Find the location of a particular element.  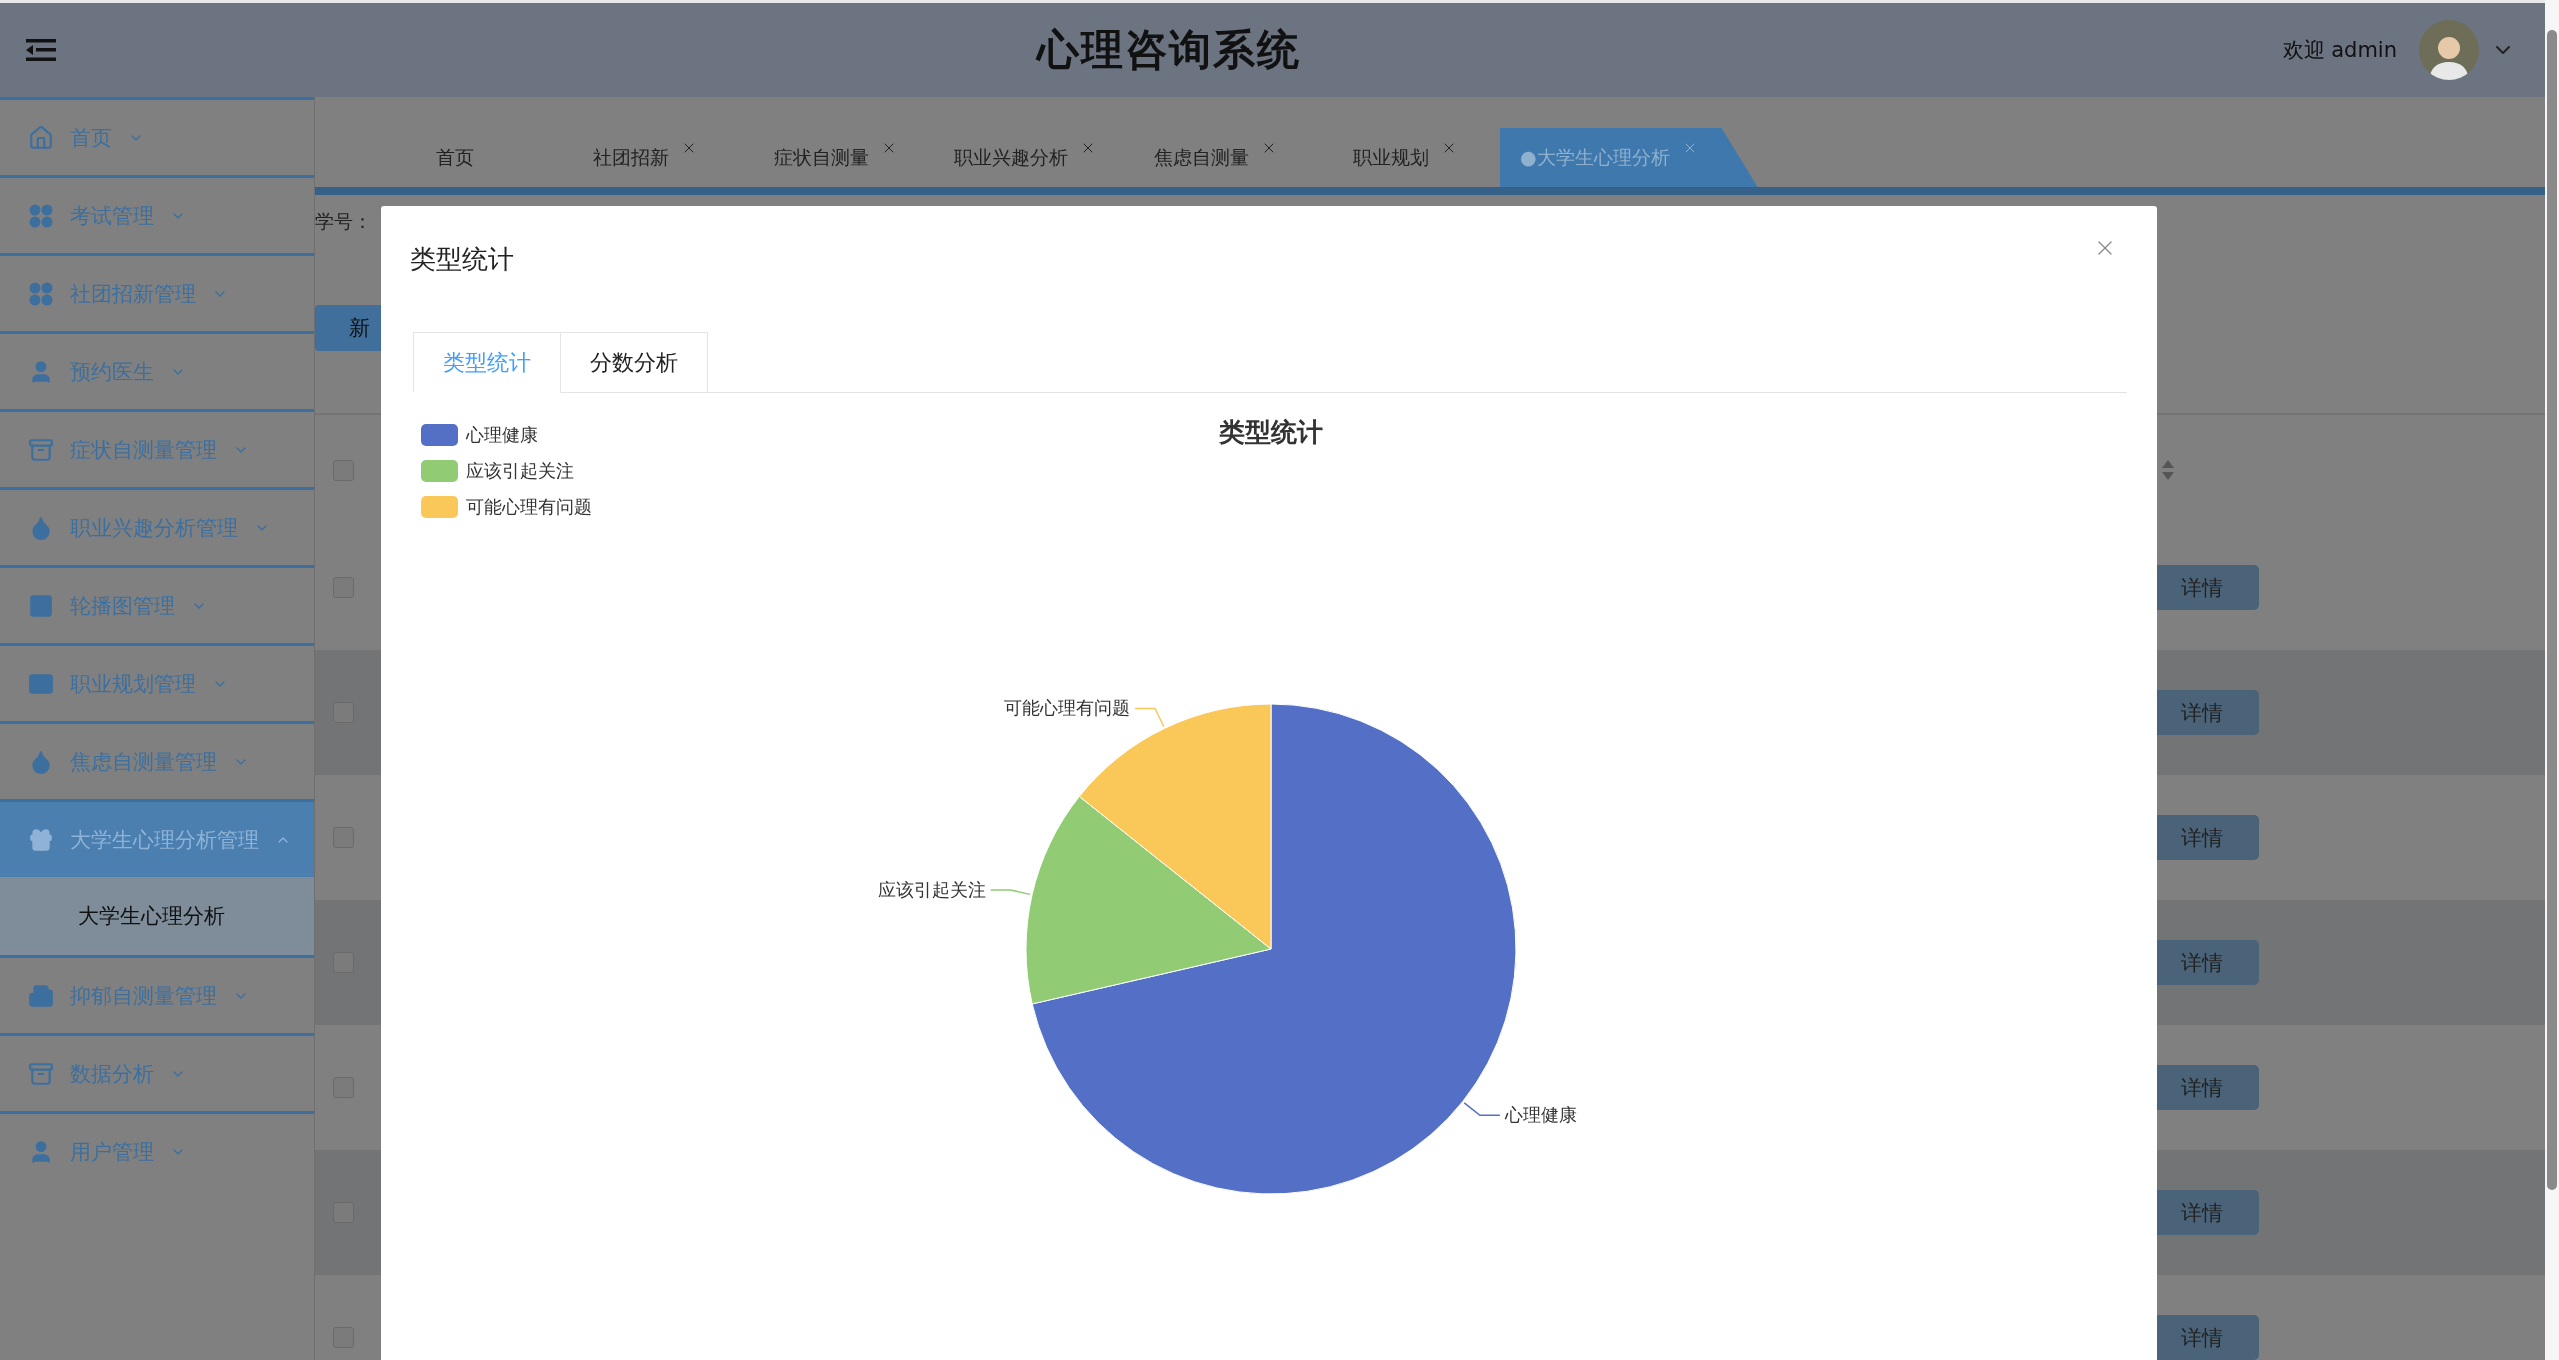

dialog-title: 类型统计 is located at coordinates (462, 259).